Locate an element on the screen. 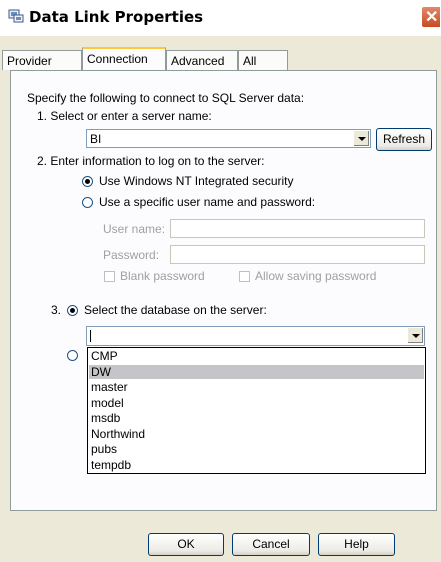 The width and height of the screenshot is (441, 562). tab-provider: Provider is located at coordinates (42, 60).